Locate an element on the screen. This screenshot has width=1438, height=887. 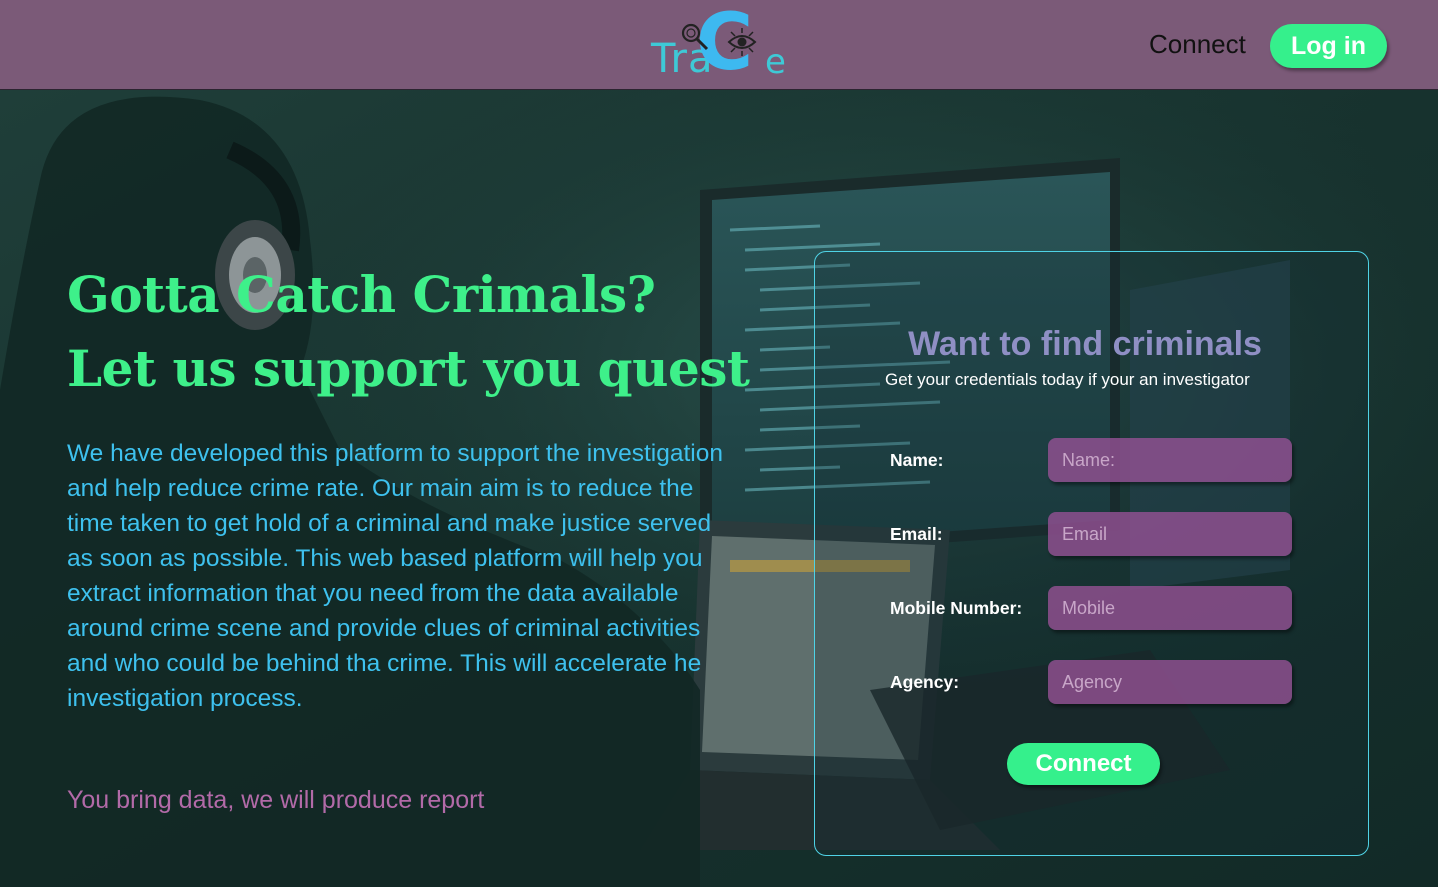
magnifier-fingerprint-icon is located at coordinates (695, 37).